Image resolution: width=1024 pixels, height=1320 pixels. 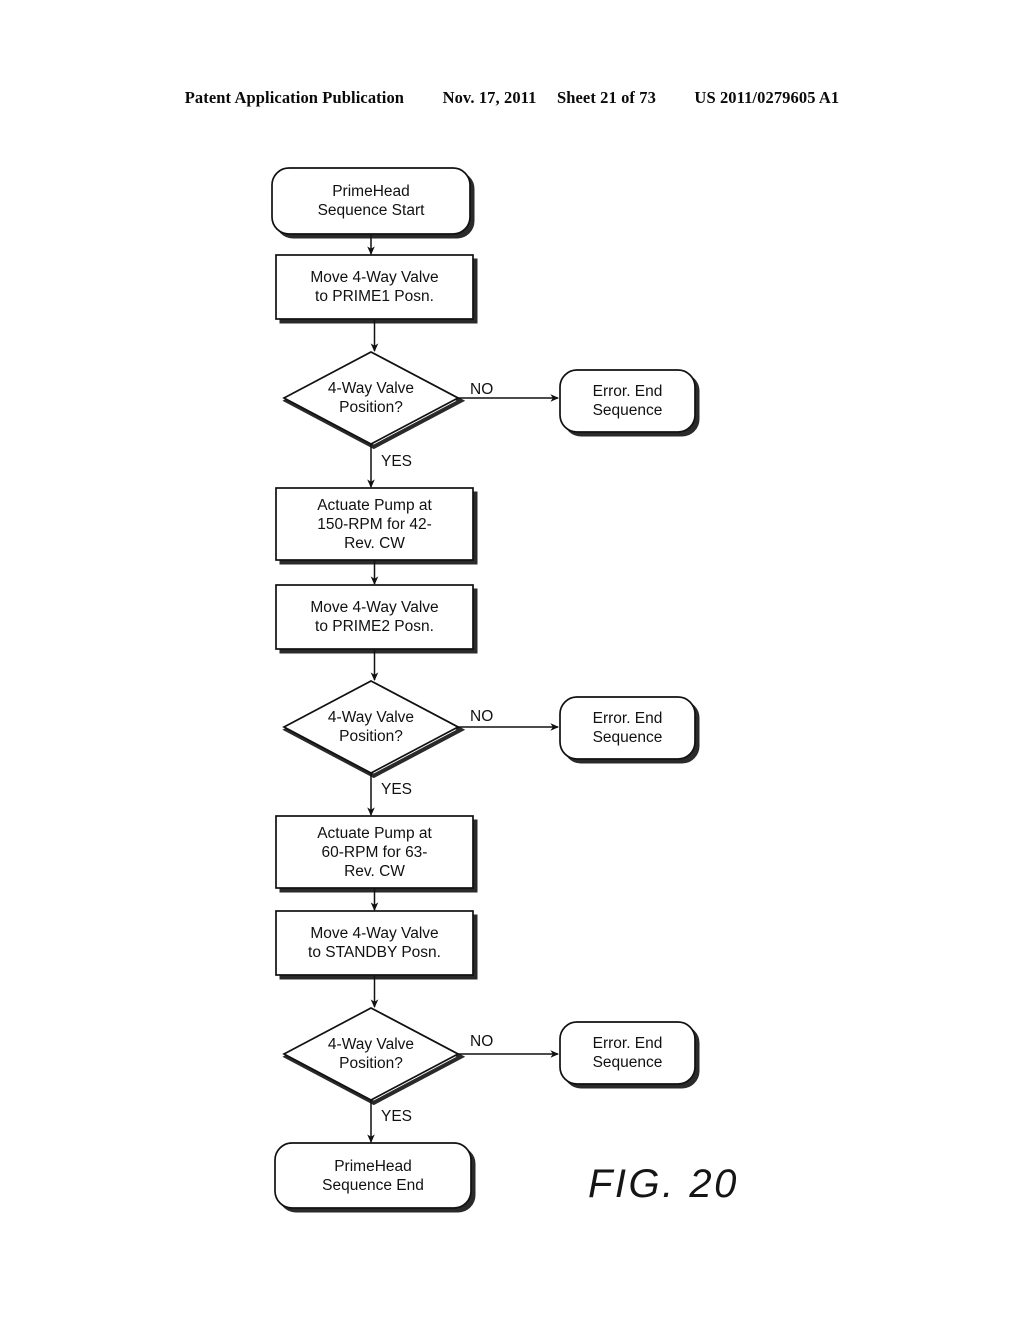 I want to click on flow-node-pump2, so click(x=376, y=854).